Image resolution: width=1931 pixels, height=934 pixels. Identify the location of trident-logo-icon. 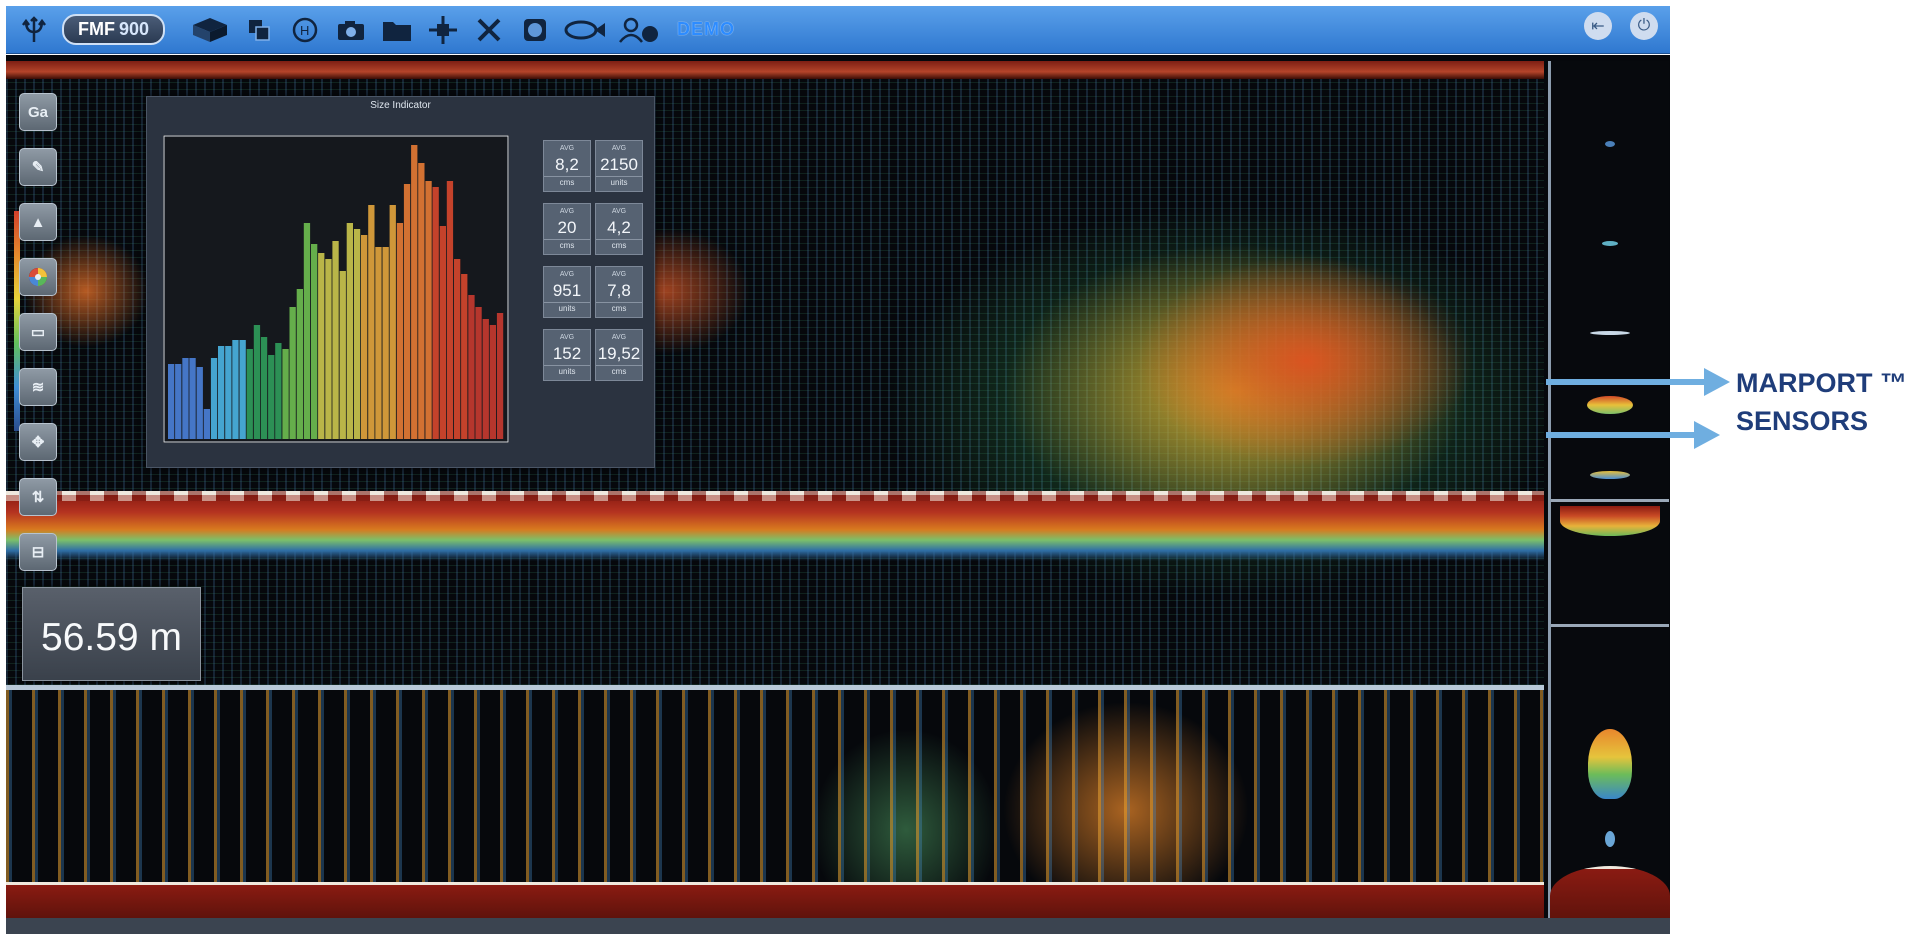
(34, 30).